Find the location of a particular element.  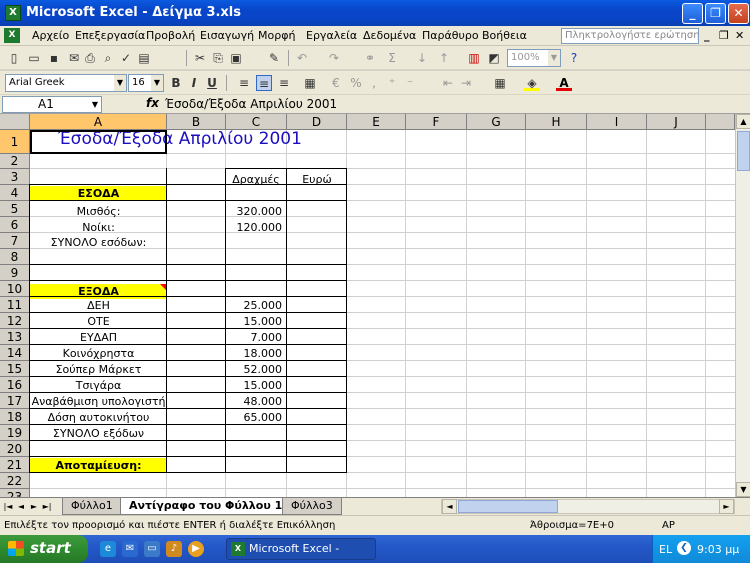

increase-decimal-icon: ⁺ is located at coordinates (392, 83).